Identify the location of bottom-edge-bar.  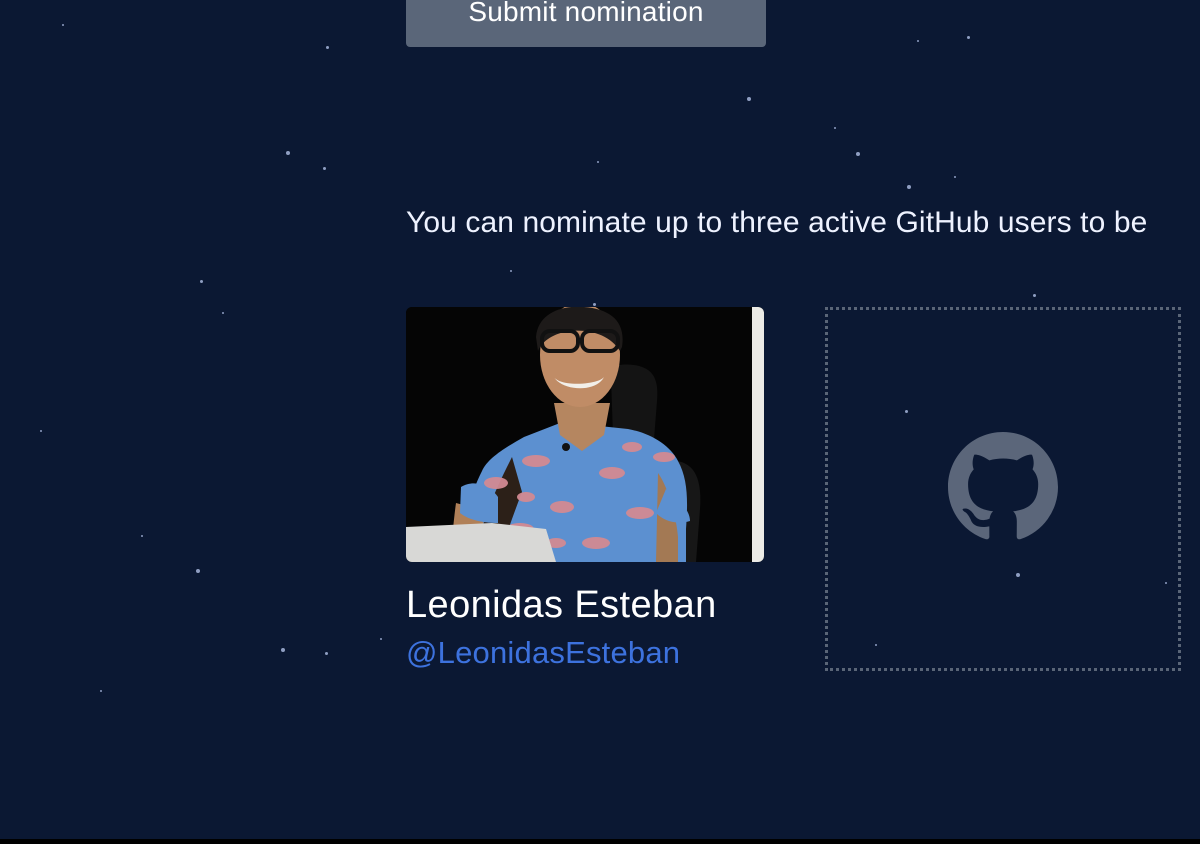
(600, 841).